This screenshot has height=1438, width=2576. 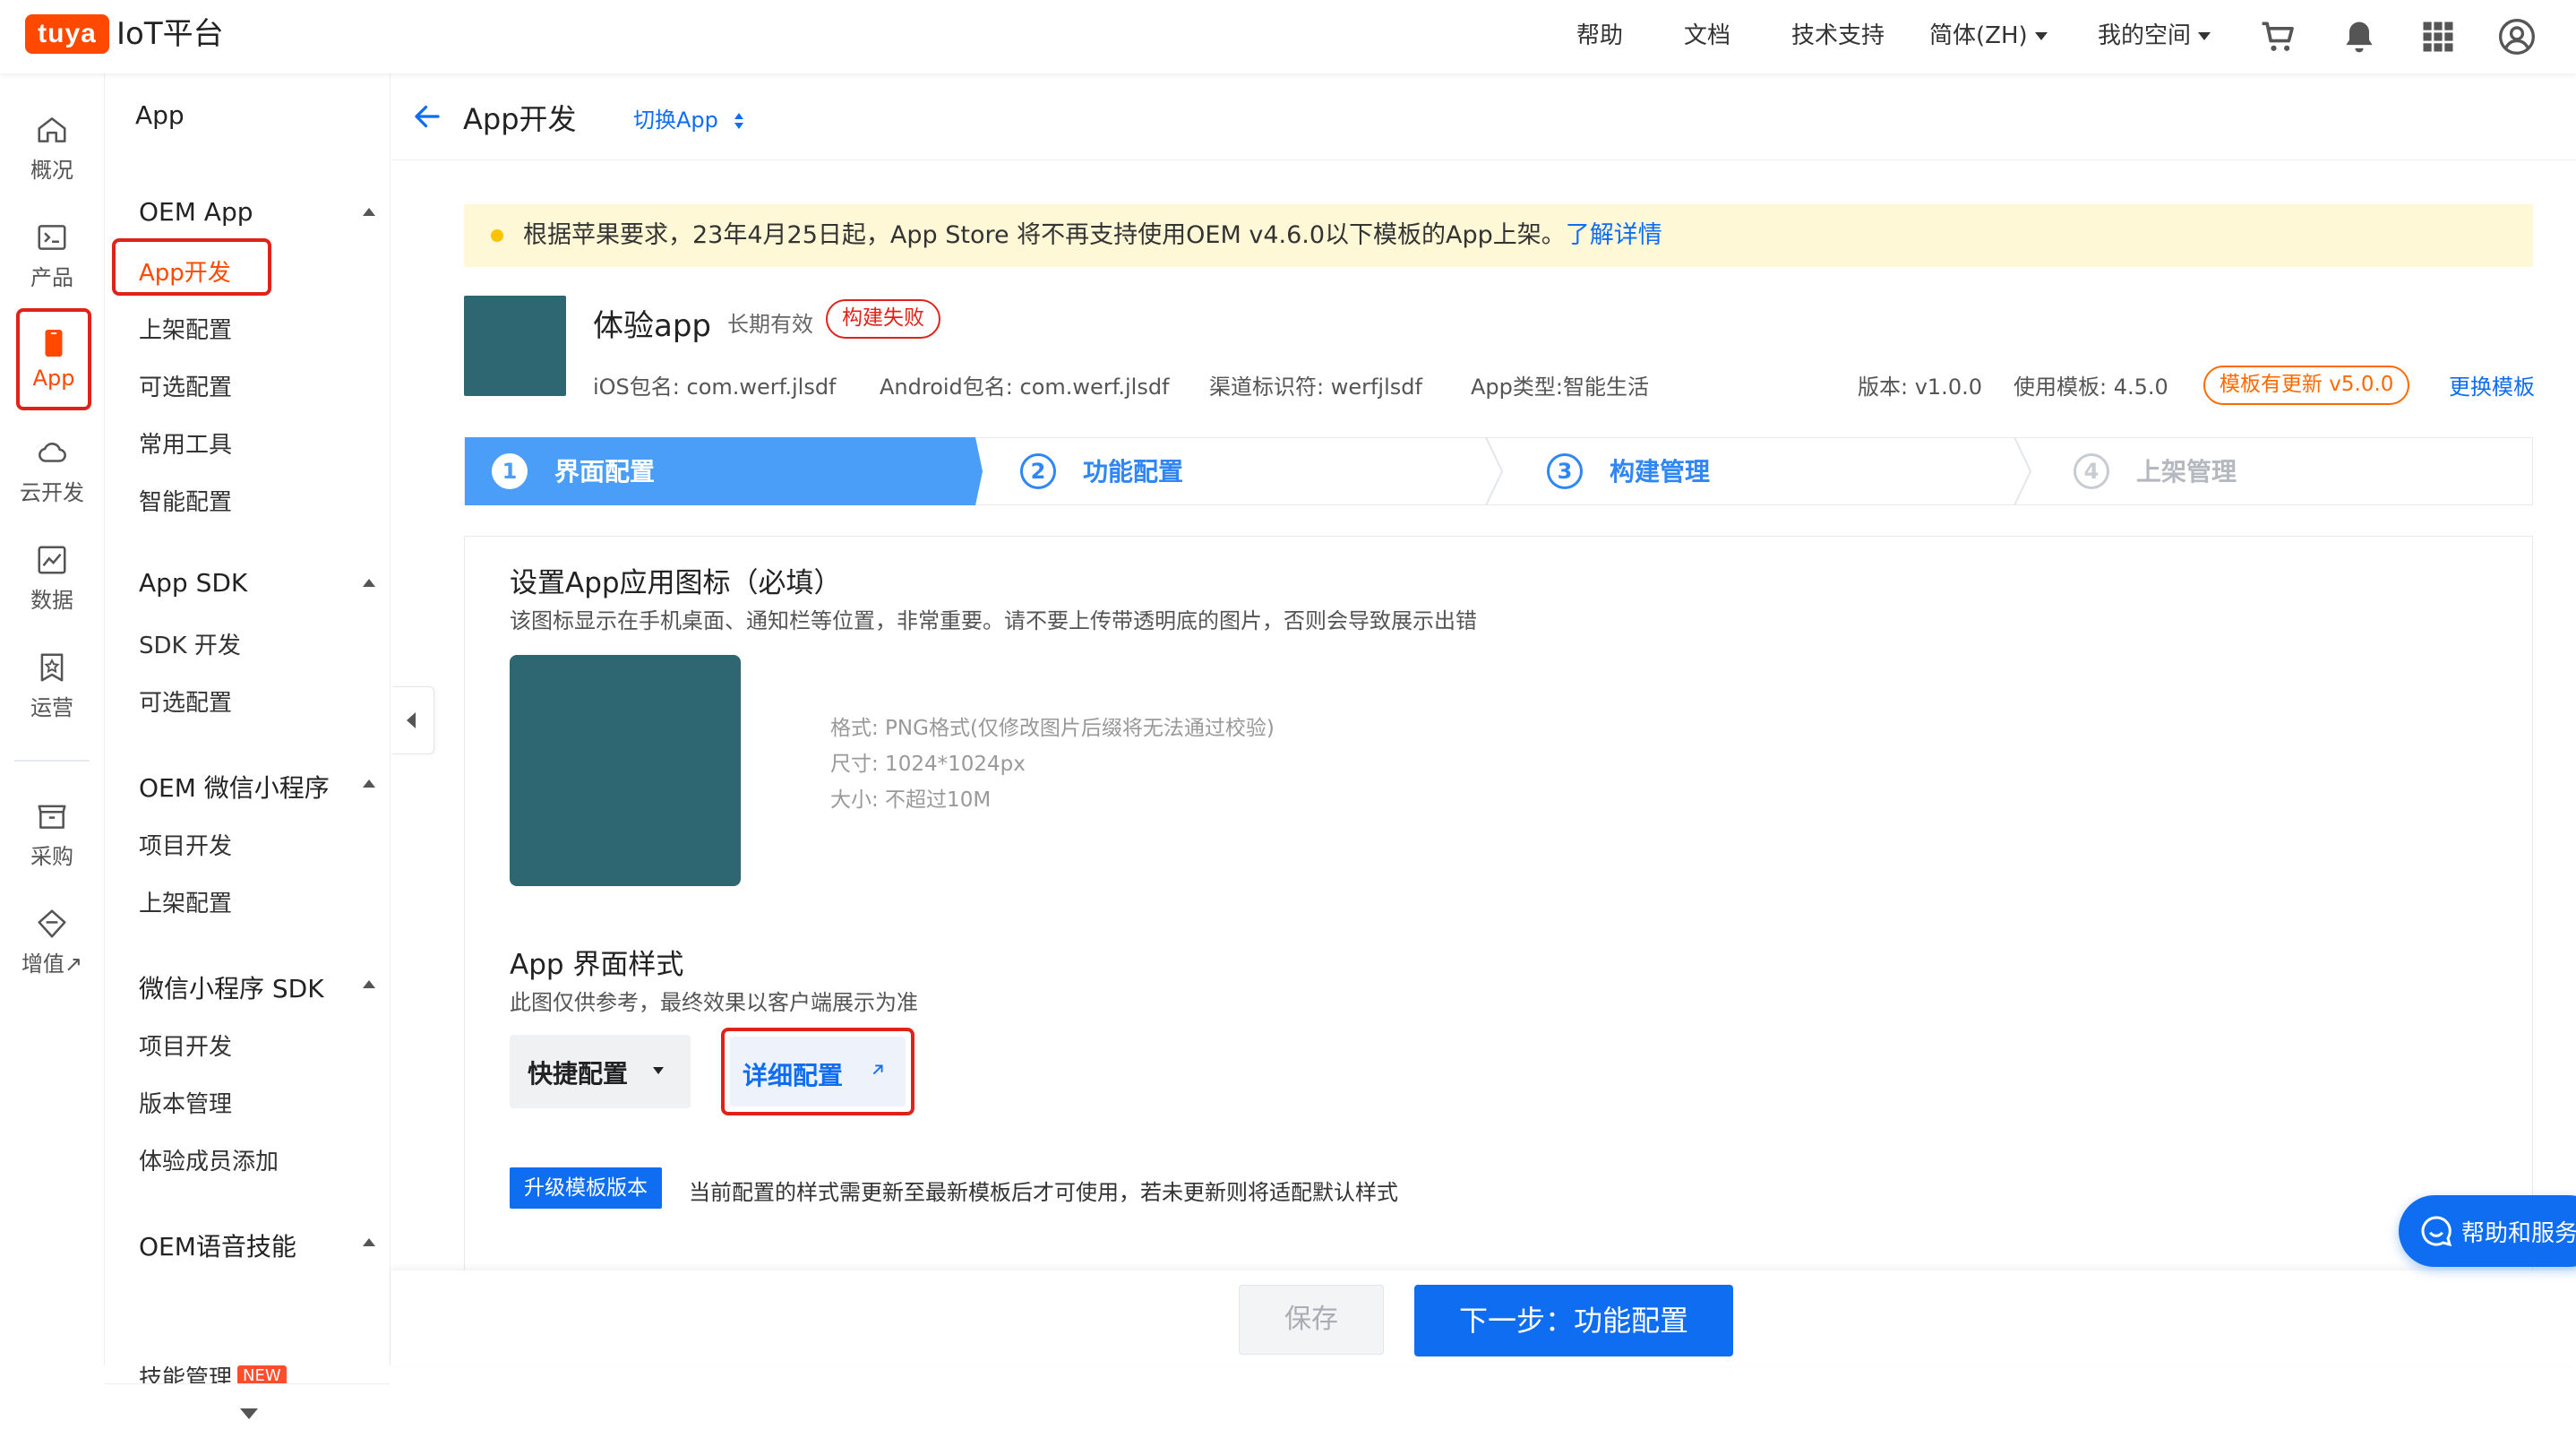 What do you see at coordinates (597, 965) in the screenshot?
I see `style-section-title: App 界面样式` at bounding box center [597, 965].